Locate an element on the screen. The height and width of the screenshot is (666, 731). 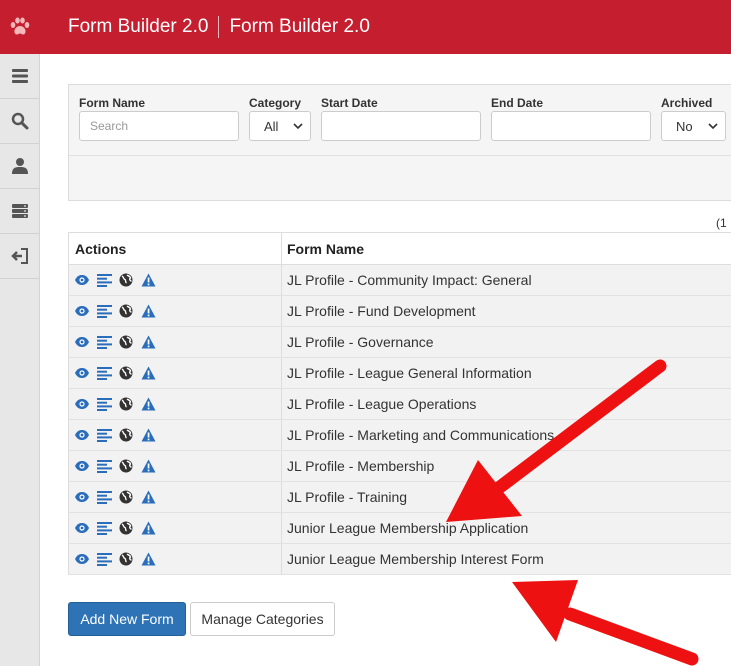
table-row: Junior League Membership Interest Form is located at coordinates (400, 559).